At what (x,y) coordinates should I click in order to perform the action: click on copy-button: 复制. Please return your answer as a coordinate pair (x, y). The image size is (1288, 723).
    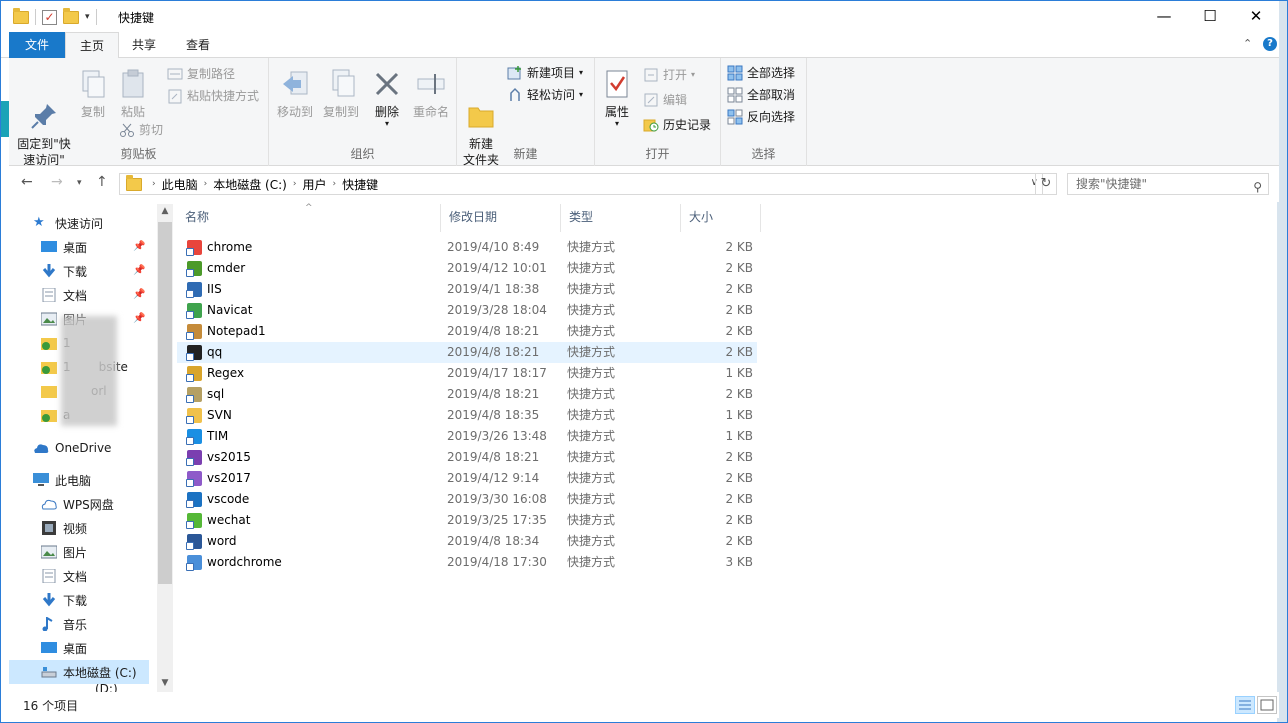
    Looking at the image, I should click on (93, 94).